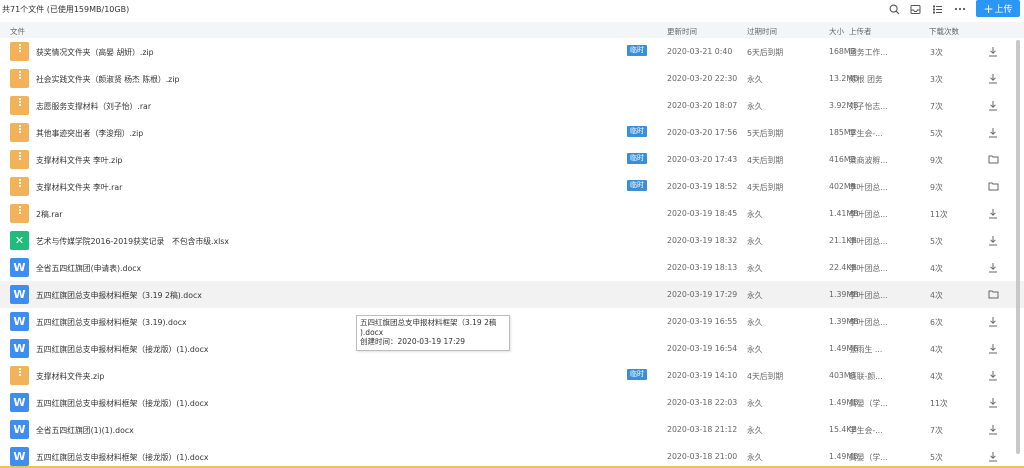 This screenshot has height=468, width=1024. Describe the element at coordinates (939, 403) in the screenshot. I see `download-count: 11次` at that location.